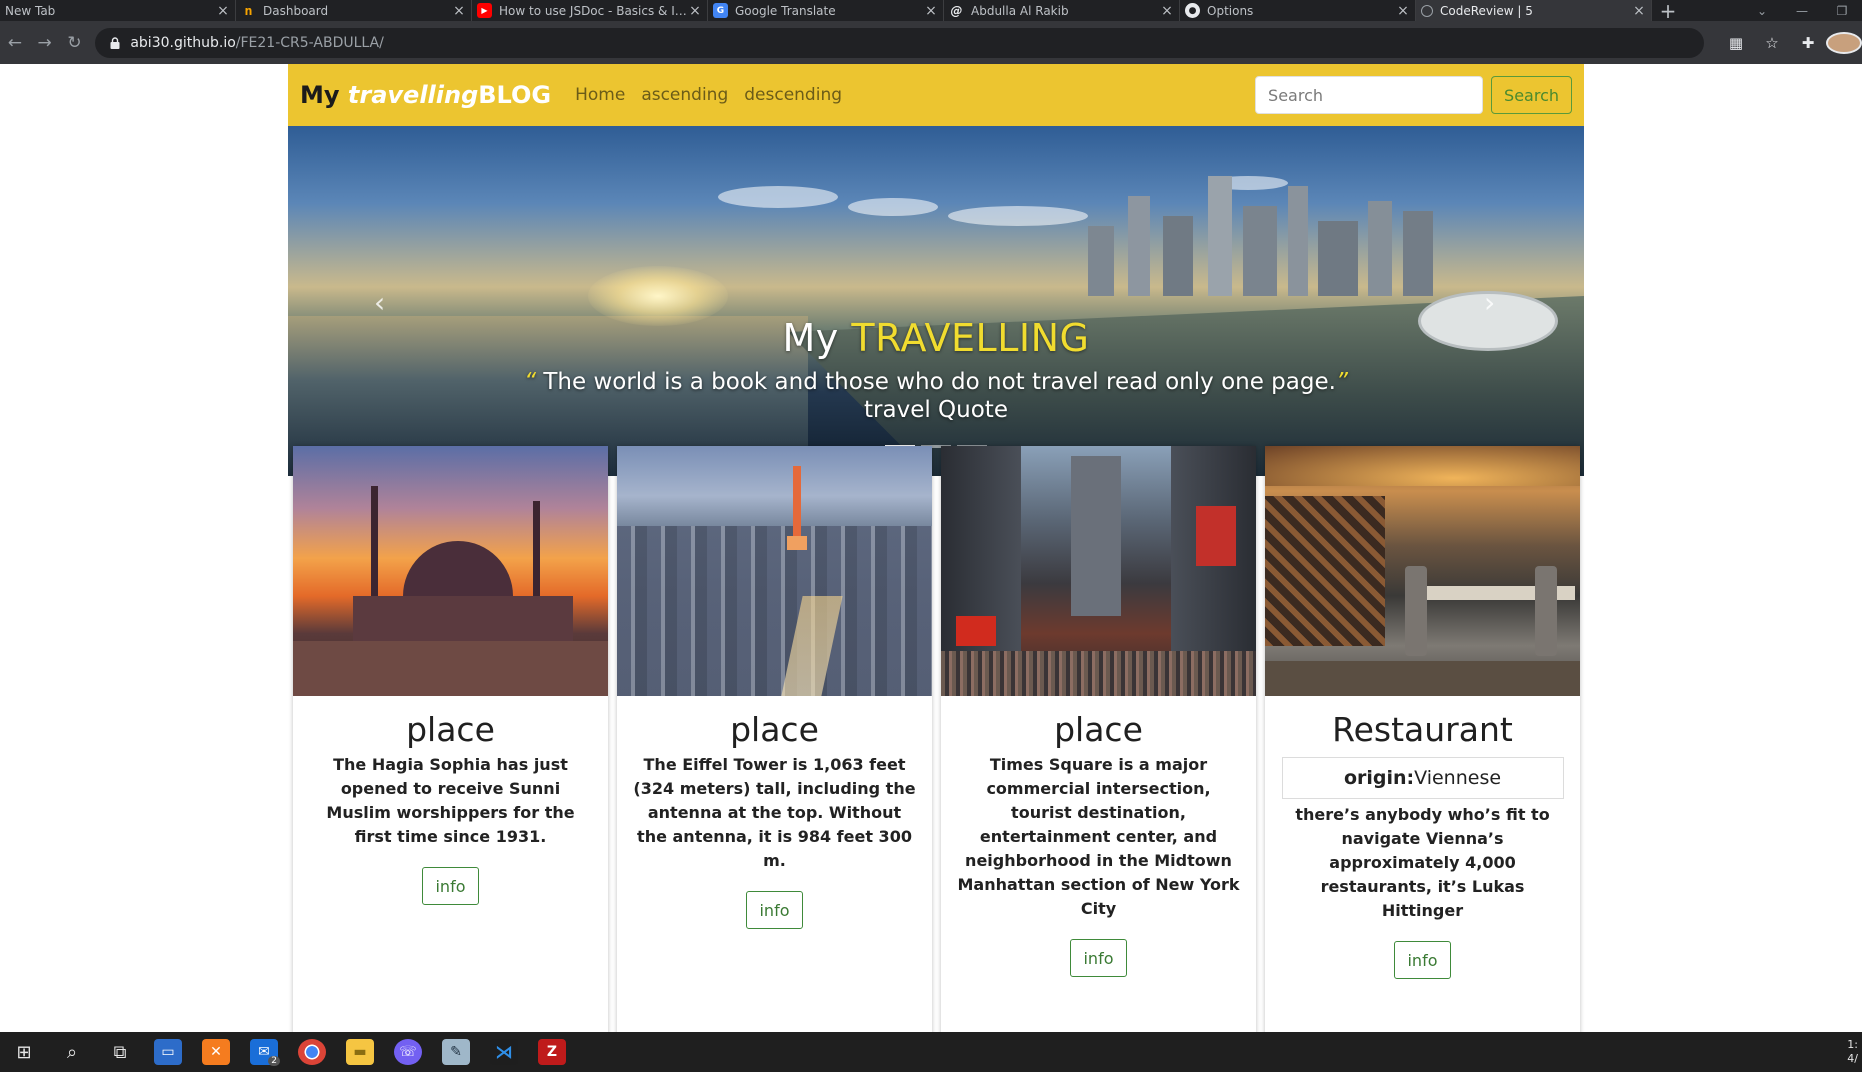 This screenshot has height=1072, width=1862. Describe the element at coordinates (1854, 1052) in the screenshot. I see `system-clock: 1: 4/` at that location.